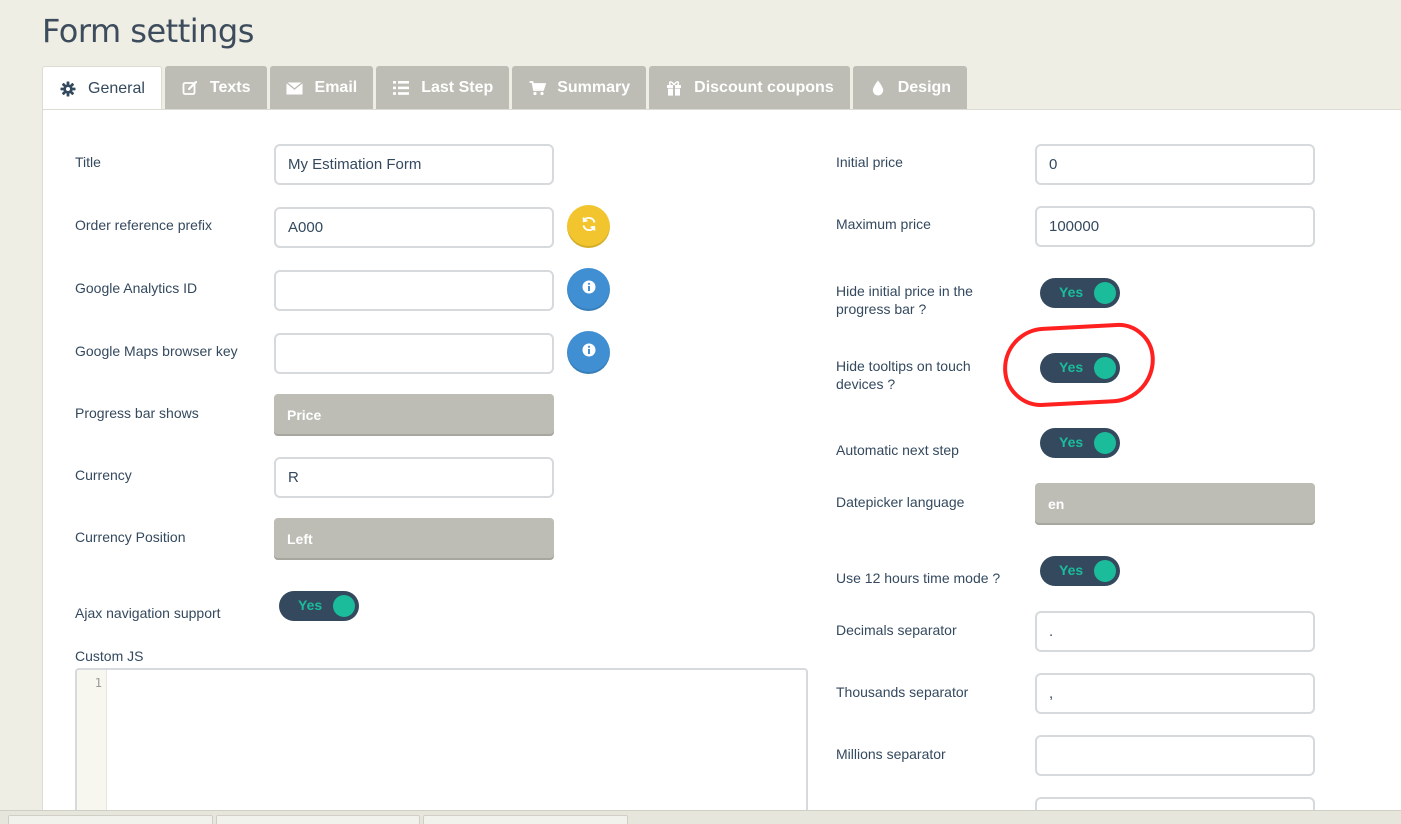 Image resolution: width=1401 pixels, height=824 pixels. Describe the element at coordinates (136, 288) in the screenshot. I see `ga-id-label: Google Analytics ID` at that location.